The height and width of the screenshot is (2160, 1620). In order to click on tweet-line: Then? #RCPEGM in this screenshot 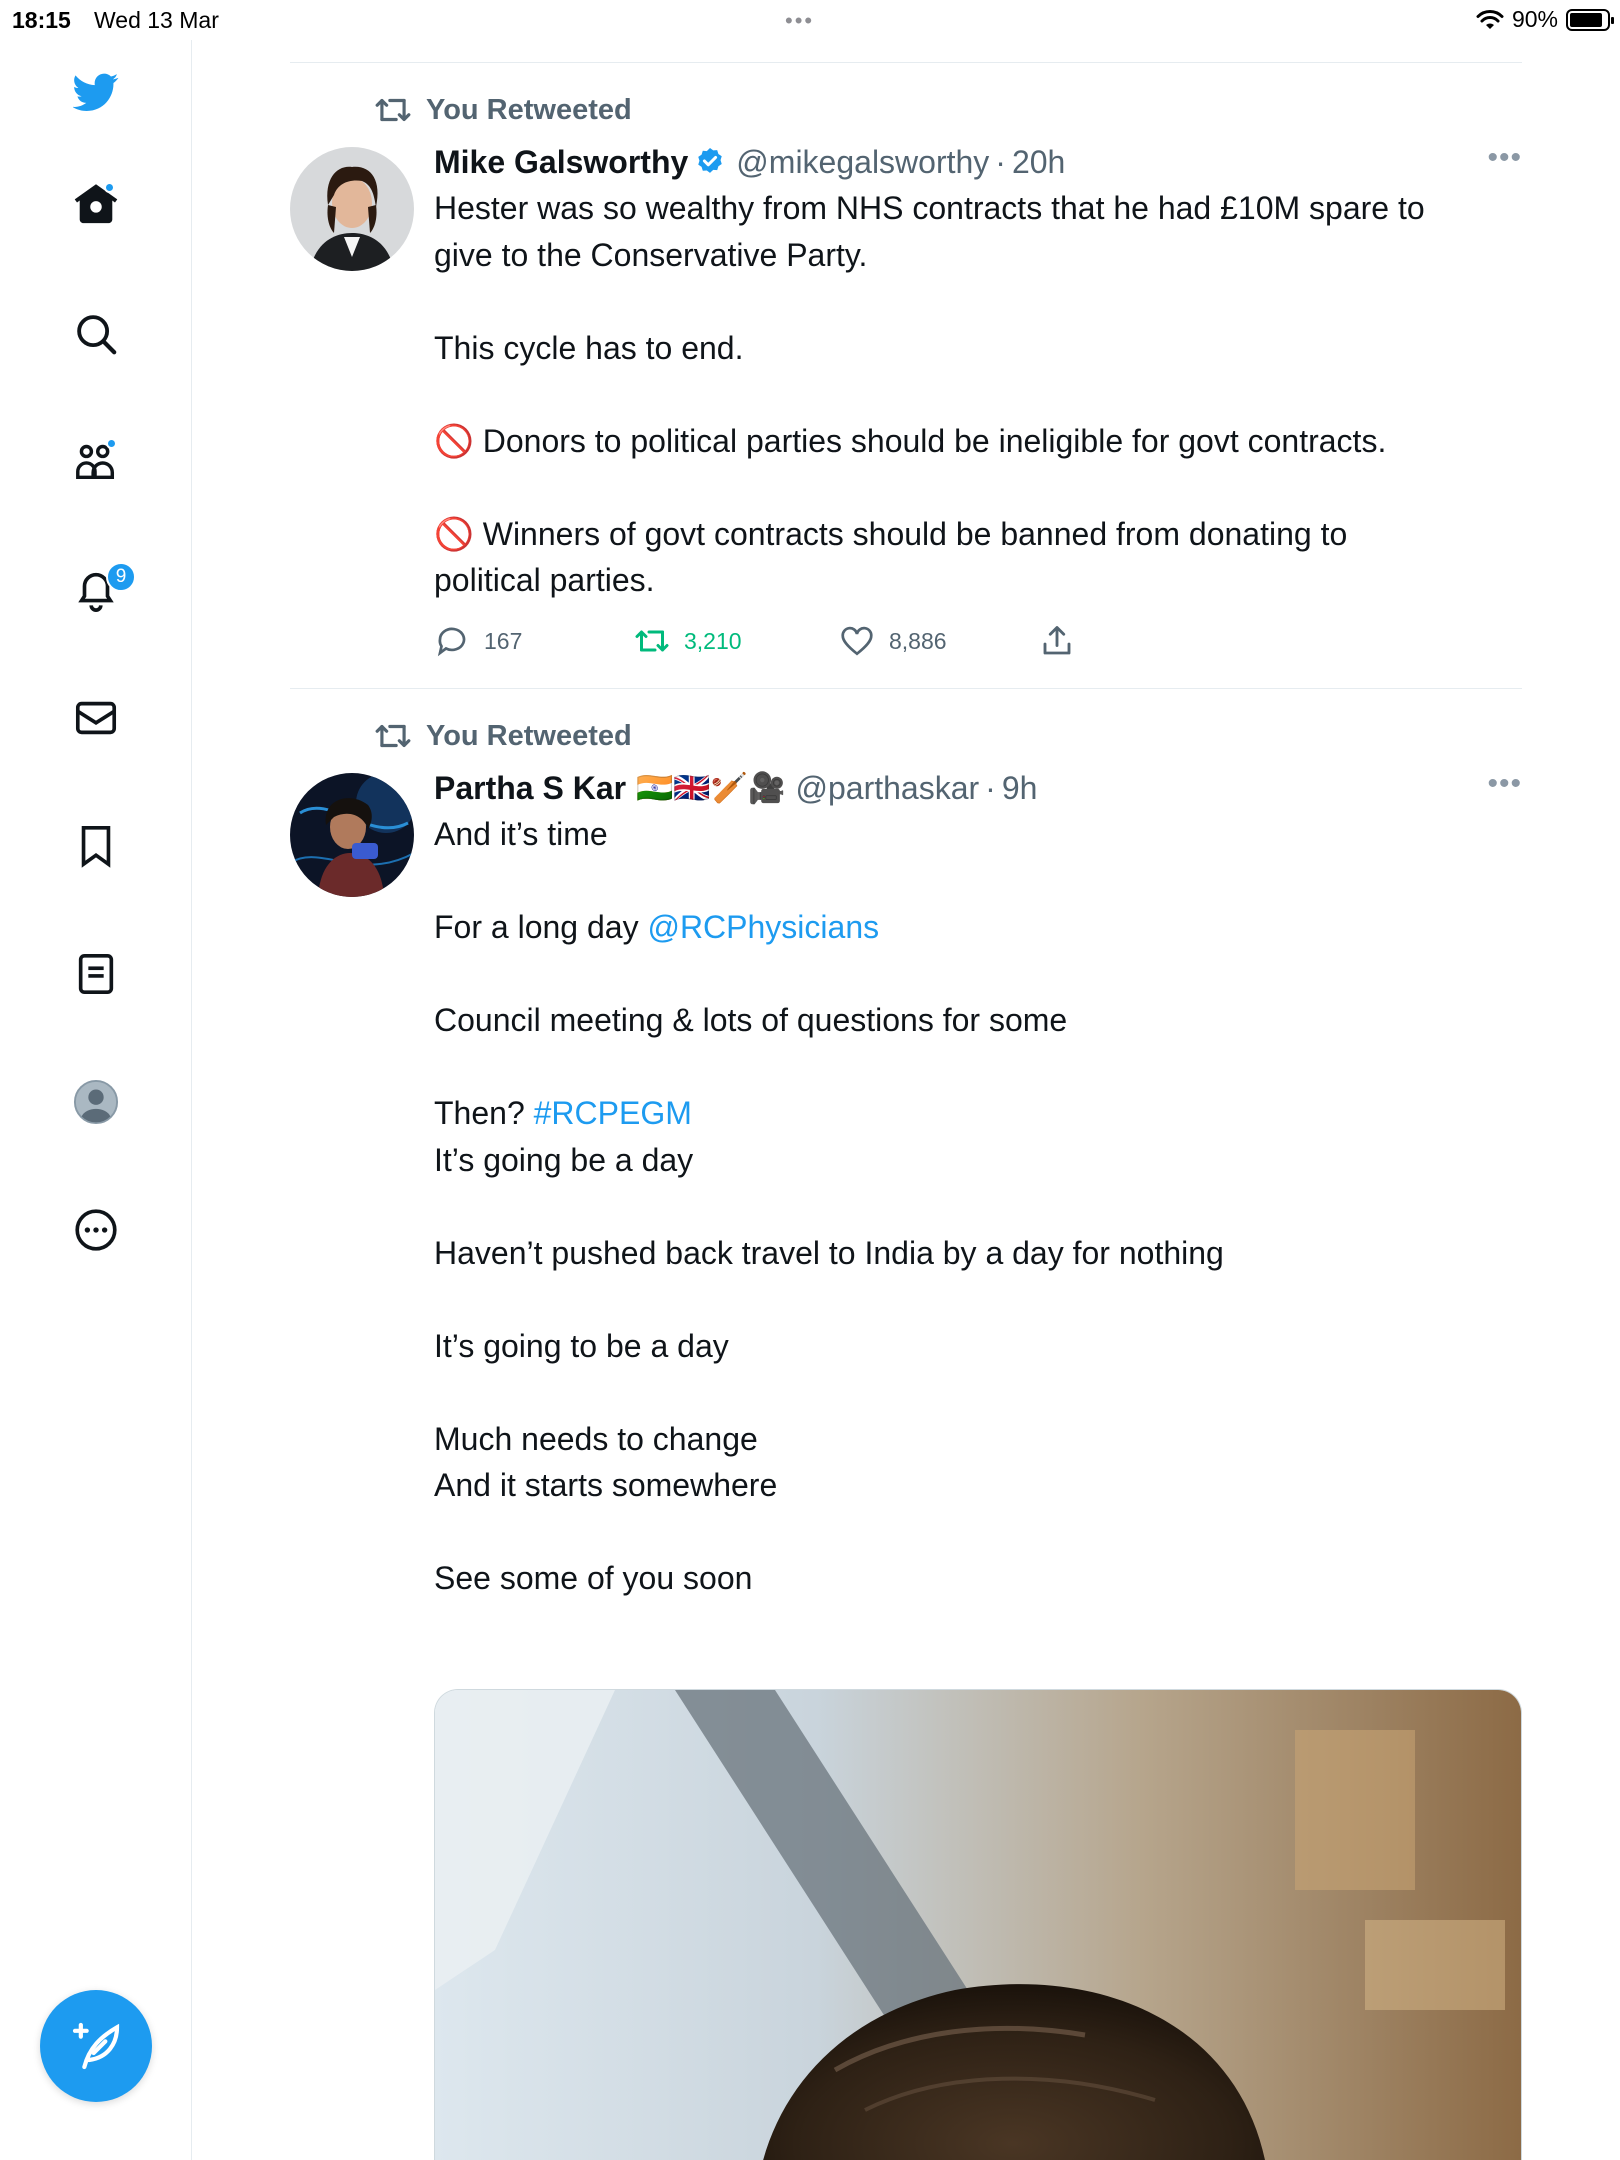, I will do `click(978, 1113)`.